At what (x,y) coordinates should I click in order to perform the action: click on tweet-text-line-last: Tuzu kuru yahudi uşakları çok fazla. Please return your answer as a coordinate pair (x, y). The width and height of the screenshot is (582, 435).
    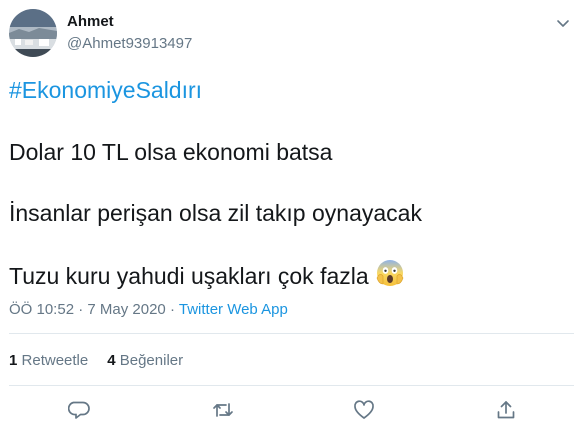
    Looking at the image, I should click on (207, 274).